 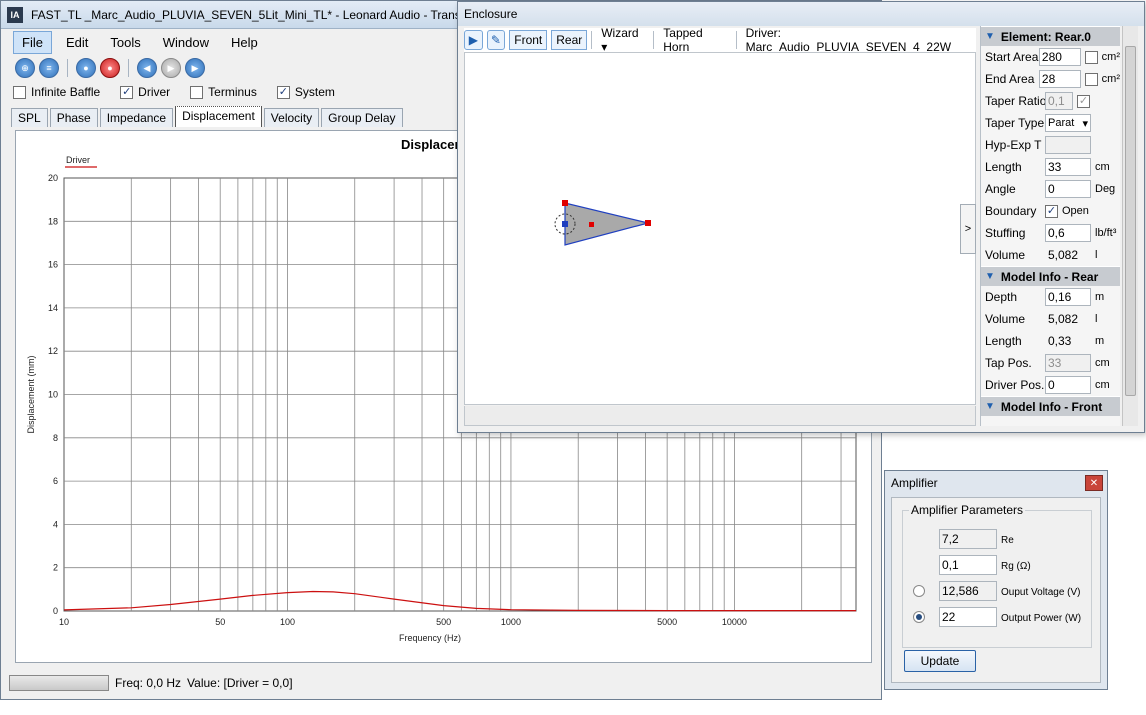 What do you see at coordinates (154, 92) in the screenshot?
I see `checkbox-label: Driver` at bounding box center [154, 92].